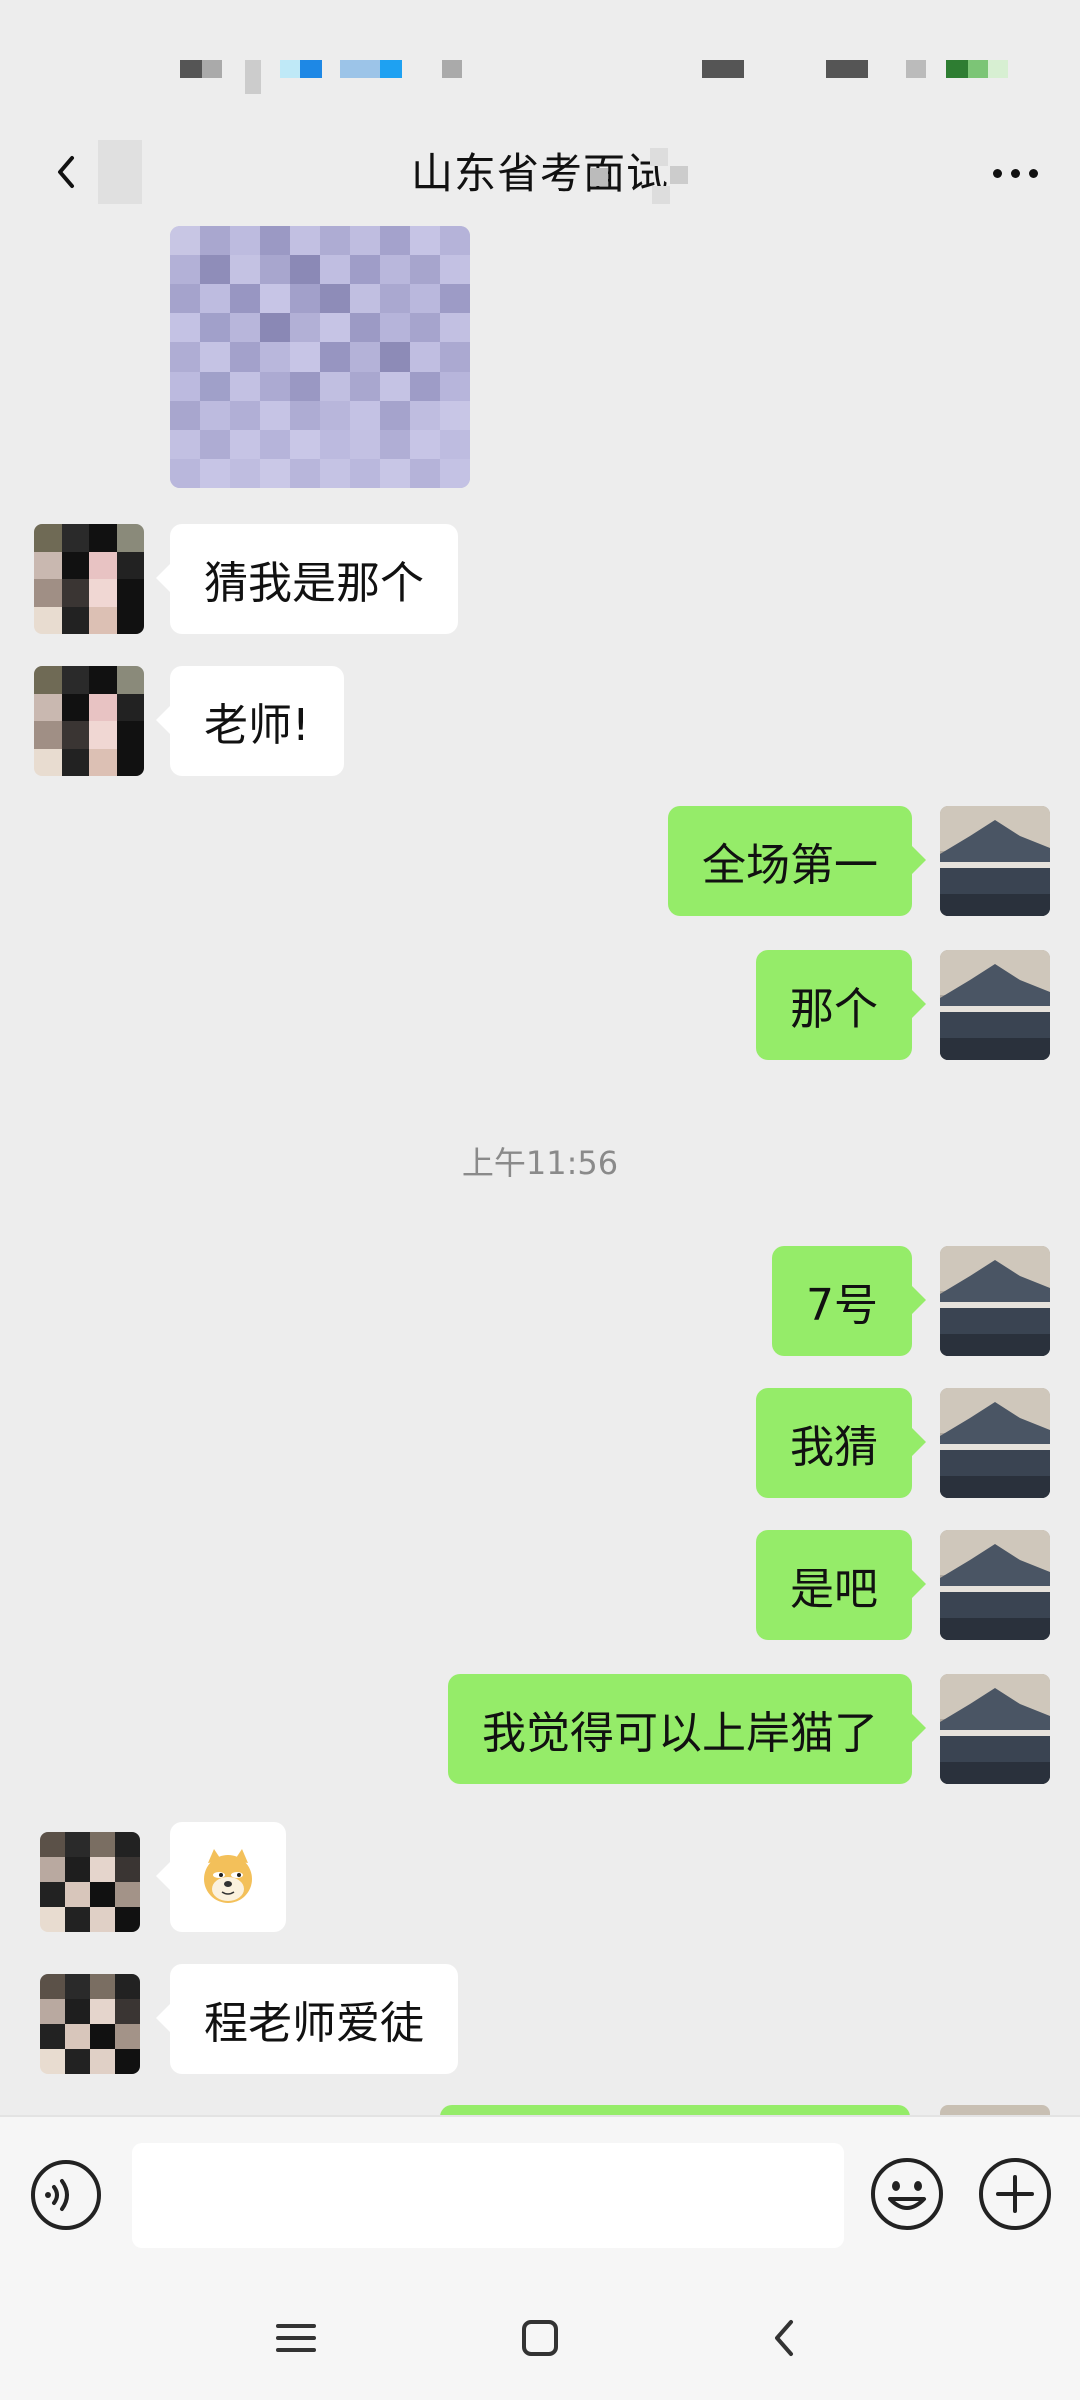 The height and width of the screenshot is (2400, 1080). I want to click on message-text: 那个, so click(834, 1009).